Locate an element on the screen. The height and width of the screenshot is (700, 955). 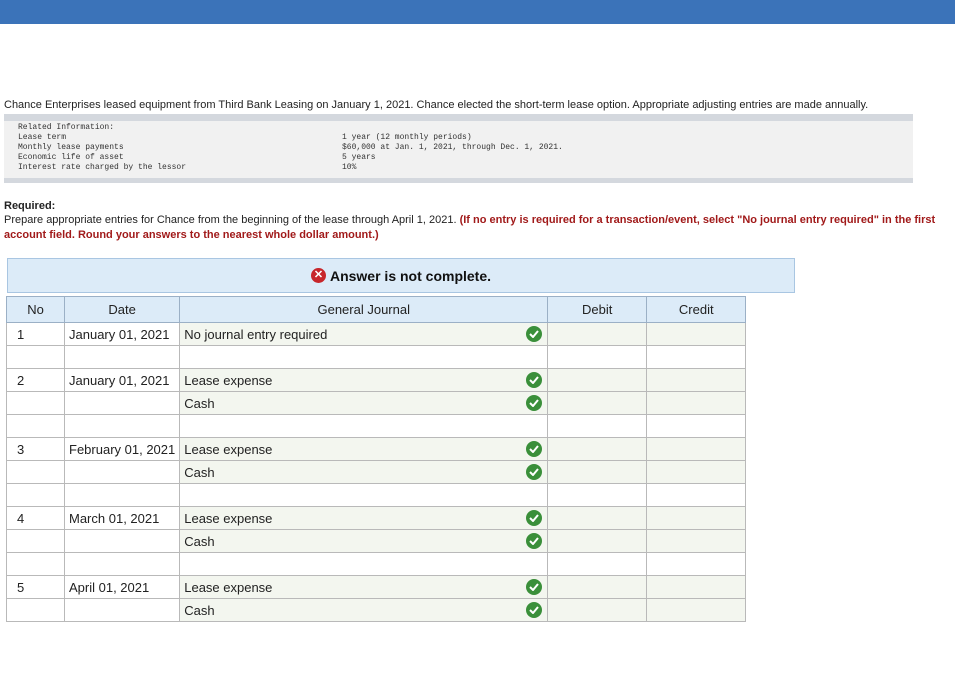
x-circle-icon: ✕ is located at coordinates (318, 275).